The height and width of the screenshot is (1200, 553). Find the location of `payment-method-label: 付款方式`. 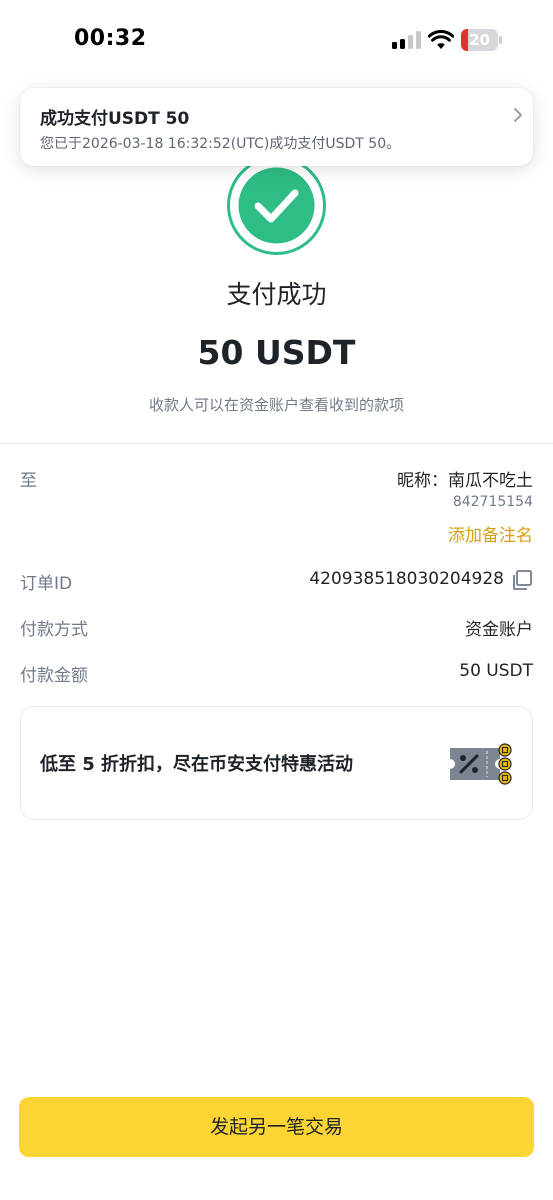

payment-method-label: 付款方式 is located at coordinates (54, 630).